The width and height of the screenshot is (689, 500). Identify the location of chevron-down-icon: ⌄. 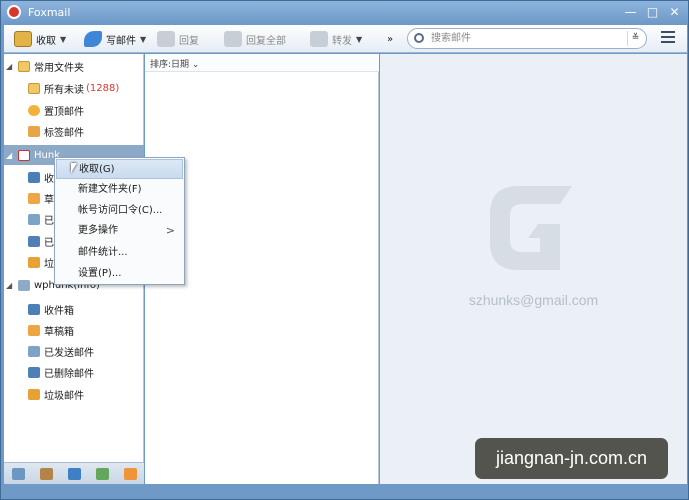
(195, 65).